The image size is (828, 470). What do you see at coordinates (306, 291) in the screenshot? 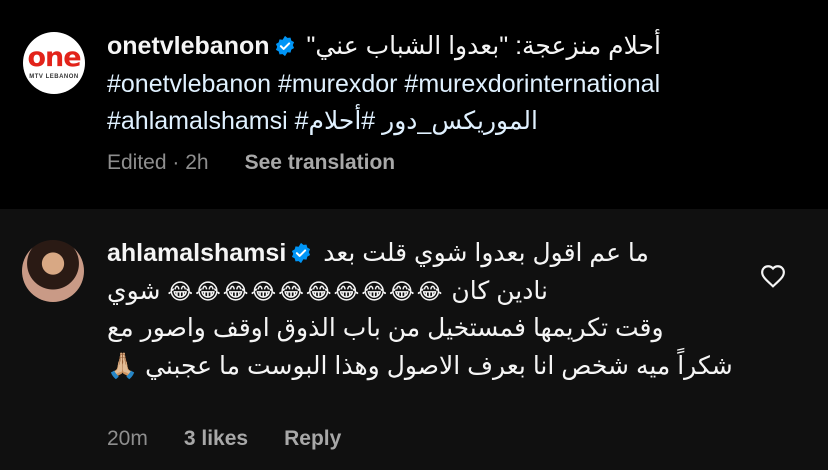
I see `laughing-emoji-row: 😂😂😂😂😂😂😂😂😂😂` at bounding box center [306, 291].